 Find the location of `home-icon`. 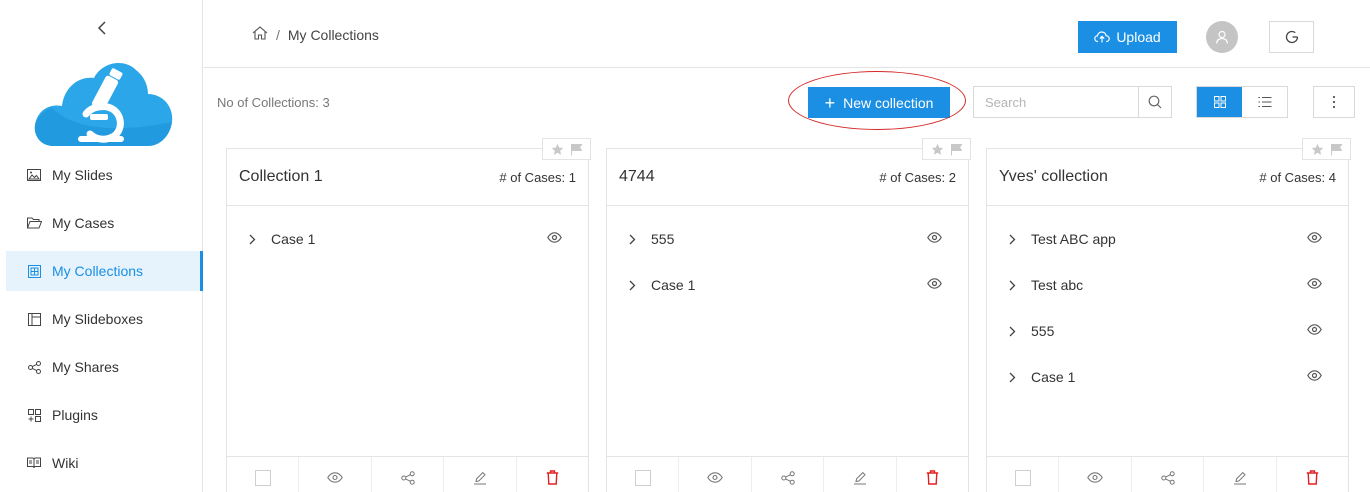

home-icon is located at coordinates (260, 34).